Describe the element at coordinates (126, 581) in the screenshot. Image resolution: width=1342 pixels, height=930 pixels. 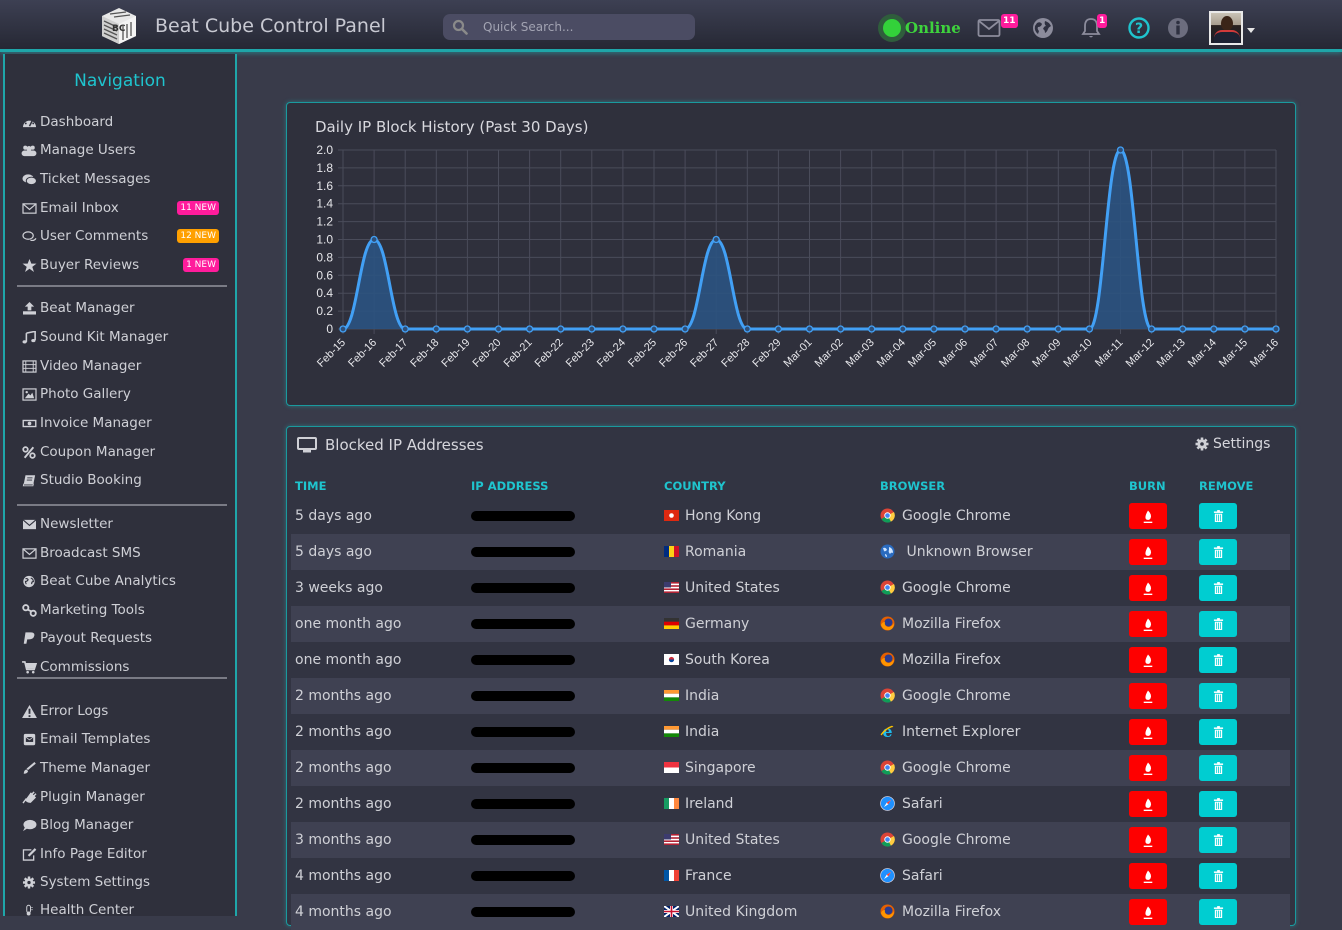
I see `sidebar-item-beat-cube-analytics: Beat Cube Analytics` at that location.